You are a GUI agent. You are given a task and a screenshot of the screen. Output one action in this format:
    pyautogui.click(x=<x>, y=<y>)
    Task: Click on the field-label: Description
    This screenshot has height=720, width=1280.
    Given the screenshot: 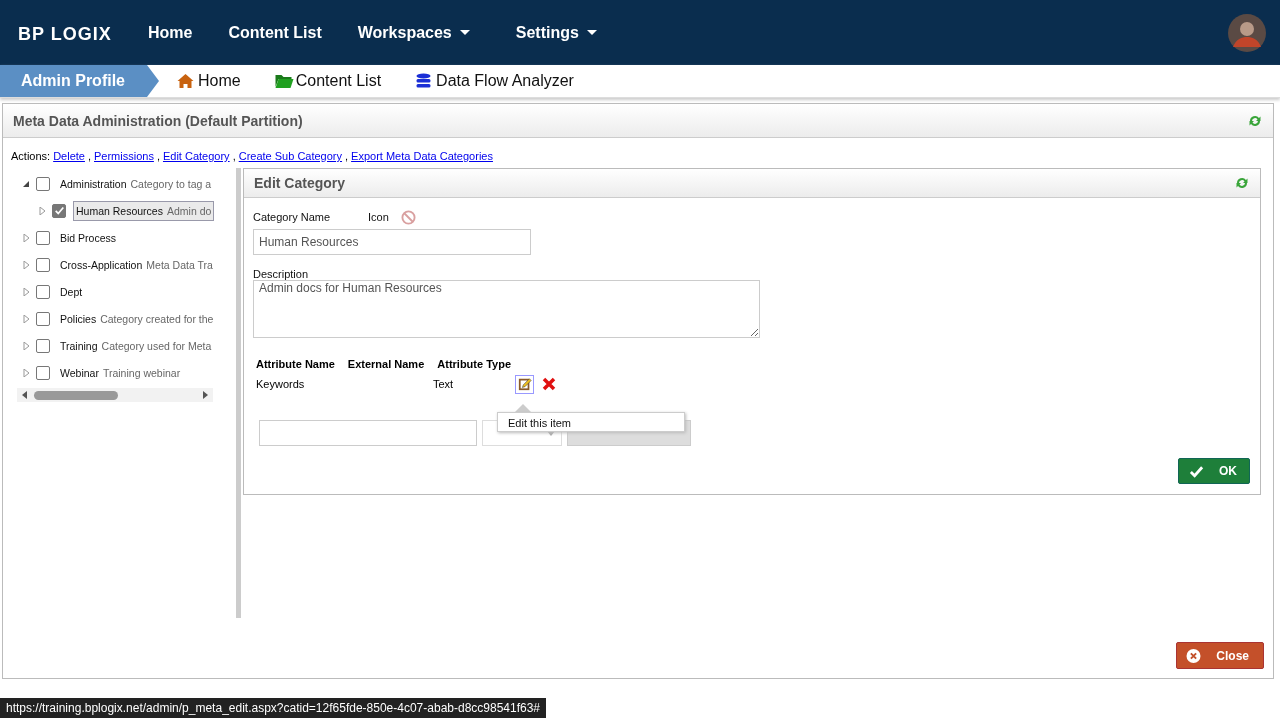 What is the action you would take?
    pyautogui.click(x=281, y=274)
    